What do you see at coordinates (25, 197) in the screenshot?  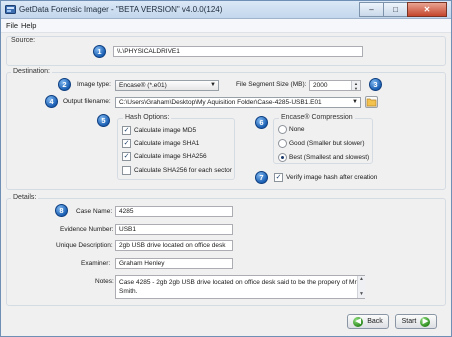 I see `details-group-title: Details:` at bounding box center [25, 197].